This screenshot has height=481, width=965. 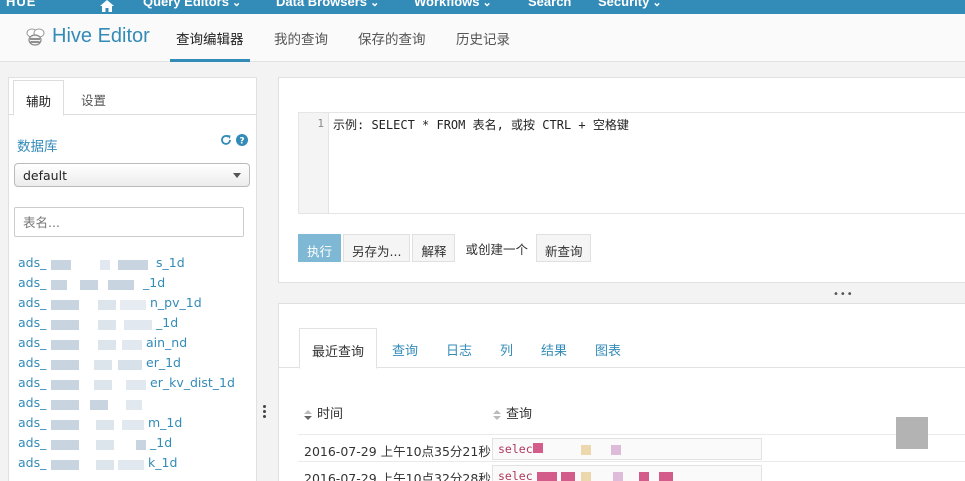 What do you see at coordinates (242, 140) in the screenshot?
I see `help-icon: ?` at bounding box center [242, 140].